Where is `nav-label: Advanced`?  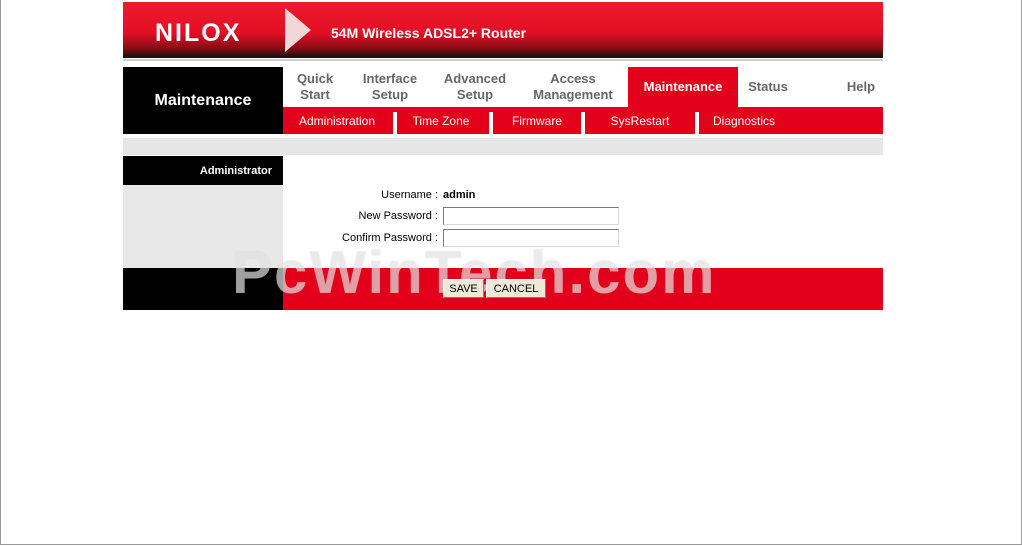 nav-label: Advanced is located at coordinates (475, 78).